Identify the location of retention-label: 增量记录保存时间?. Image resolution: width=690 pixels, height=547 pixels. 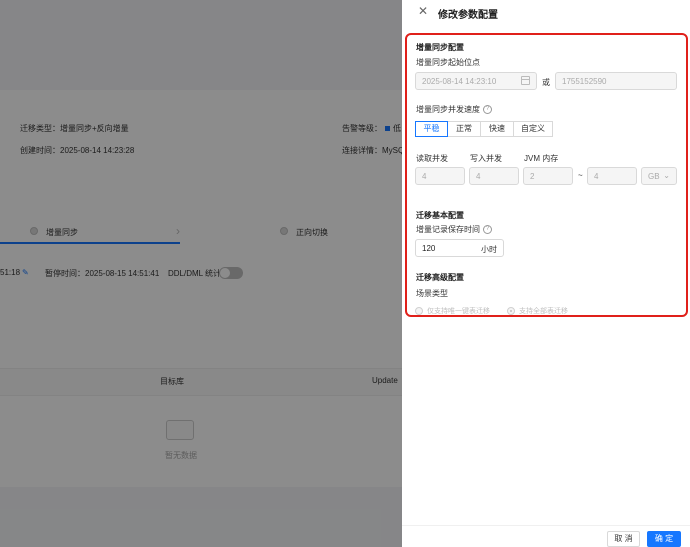
(454, 229).